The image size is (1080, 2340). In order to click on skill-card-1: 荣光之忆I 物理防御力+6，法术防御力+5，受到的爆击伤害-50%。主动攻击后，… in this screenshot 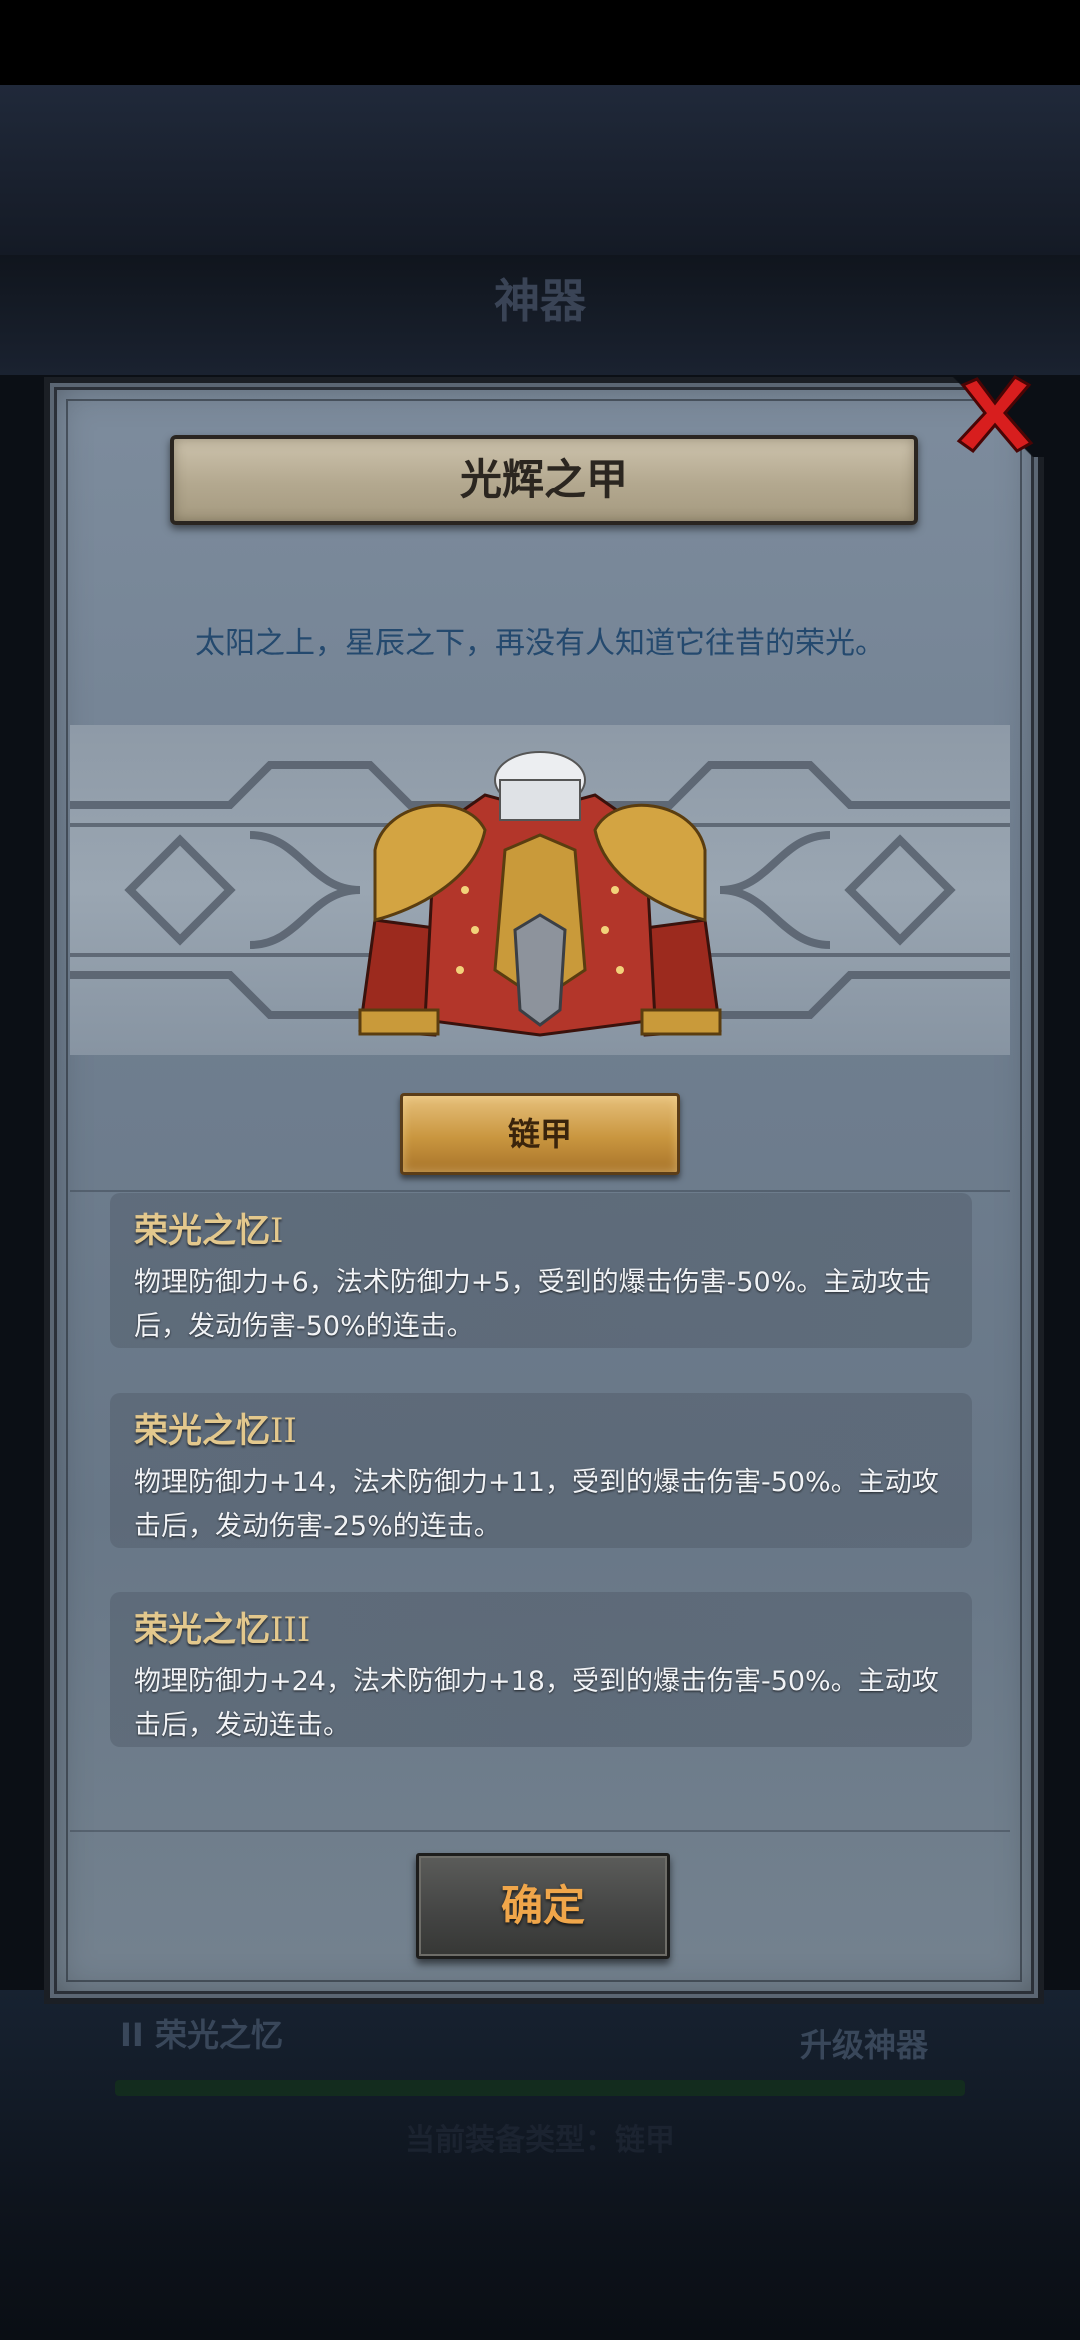, I will do `click(541, 1270)`.